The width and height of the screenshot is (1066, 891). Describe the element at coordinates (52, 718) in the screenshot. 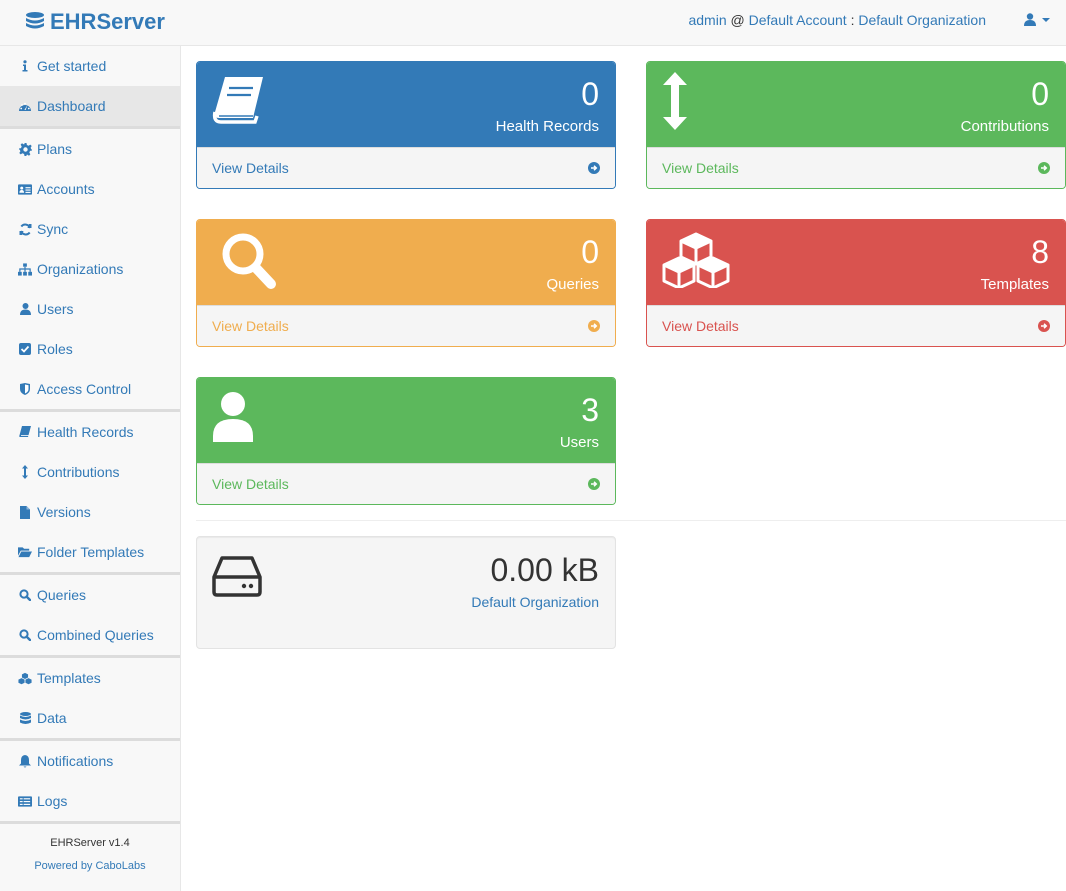

I see `sidebar-item-label: Data` at that location.